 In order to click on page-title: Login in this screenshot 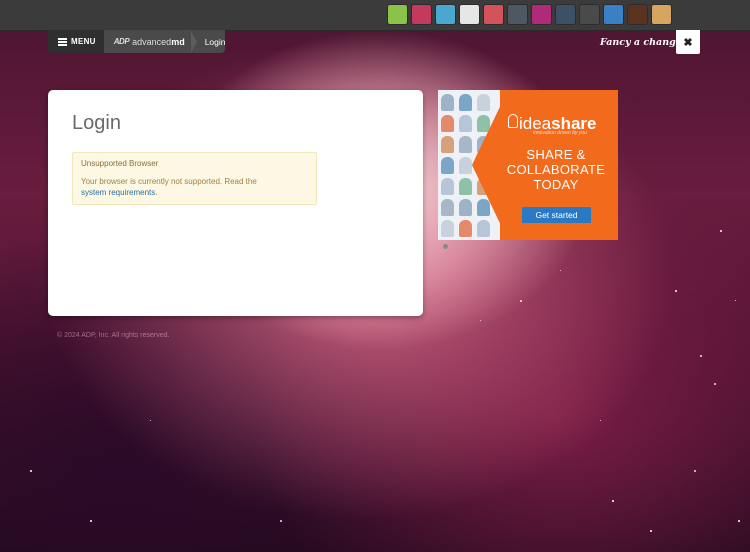, I will do `click(96, 123)`.